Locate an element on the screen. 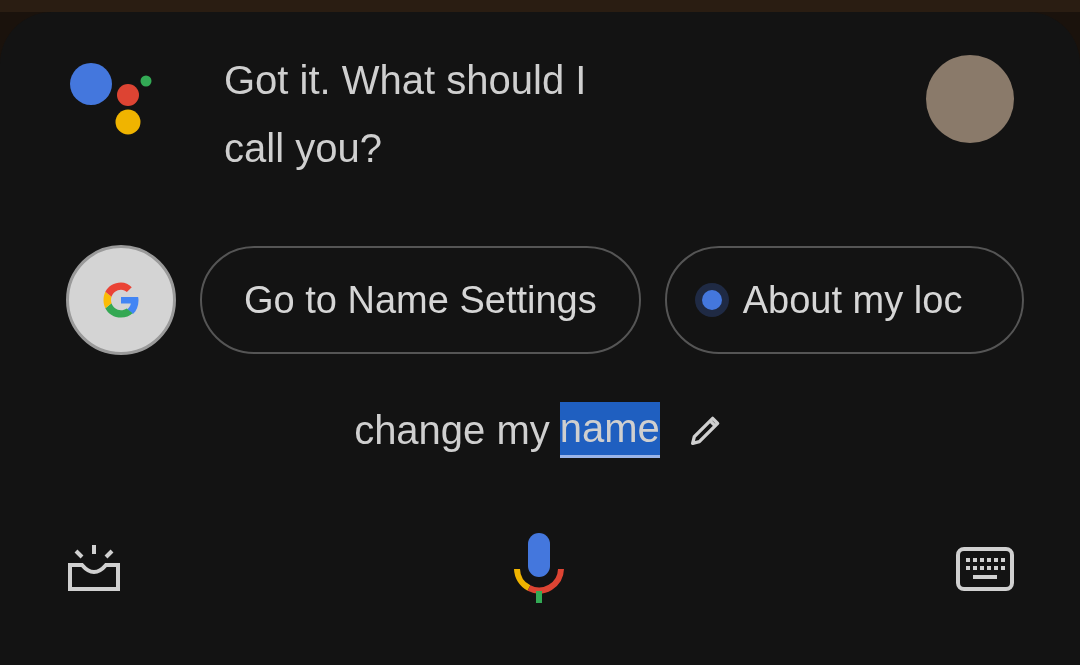  suggestion-chip: About my loc is located at coordinates (844, 300).